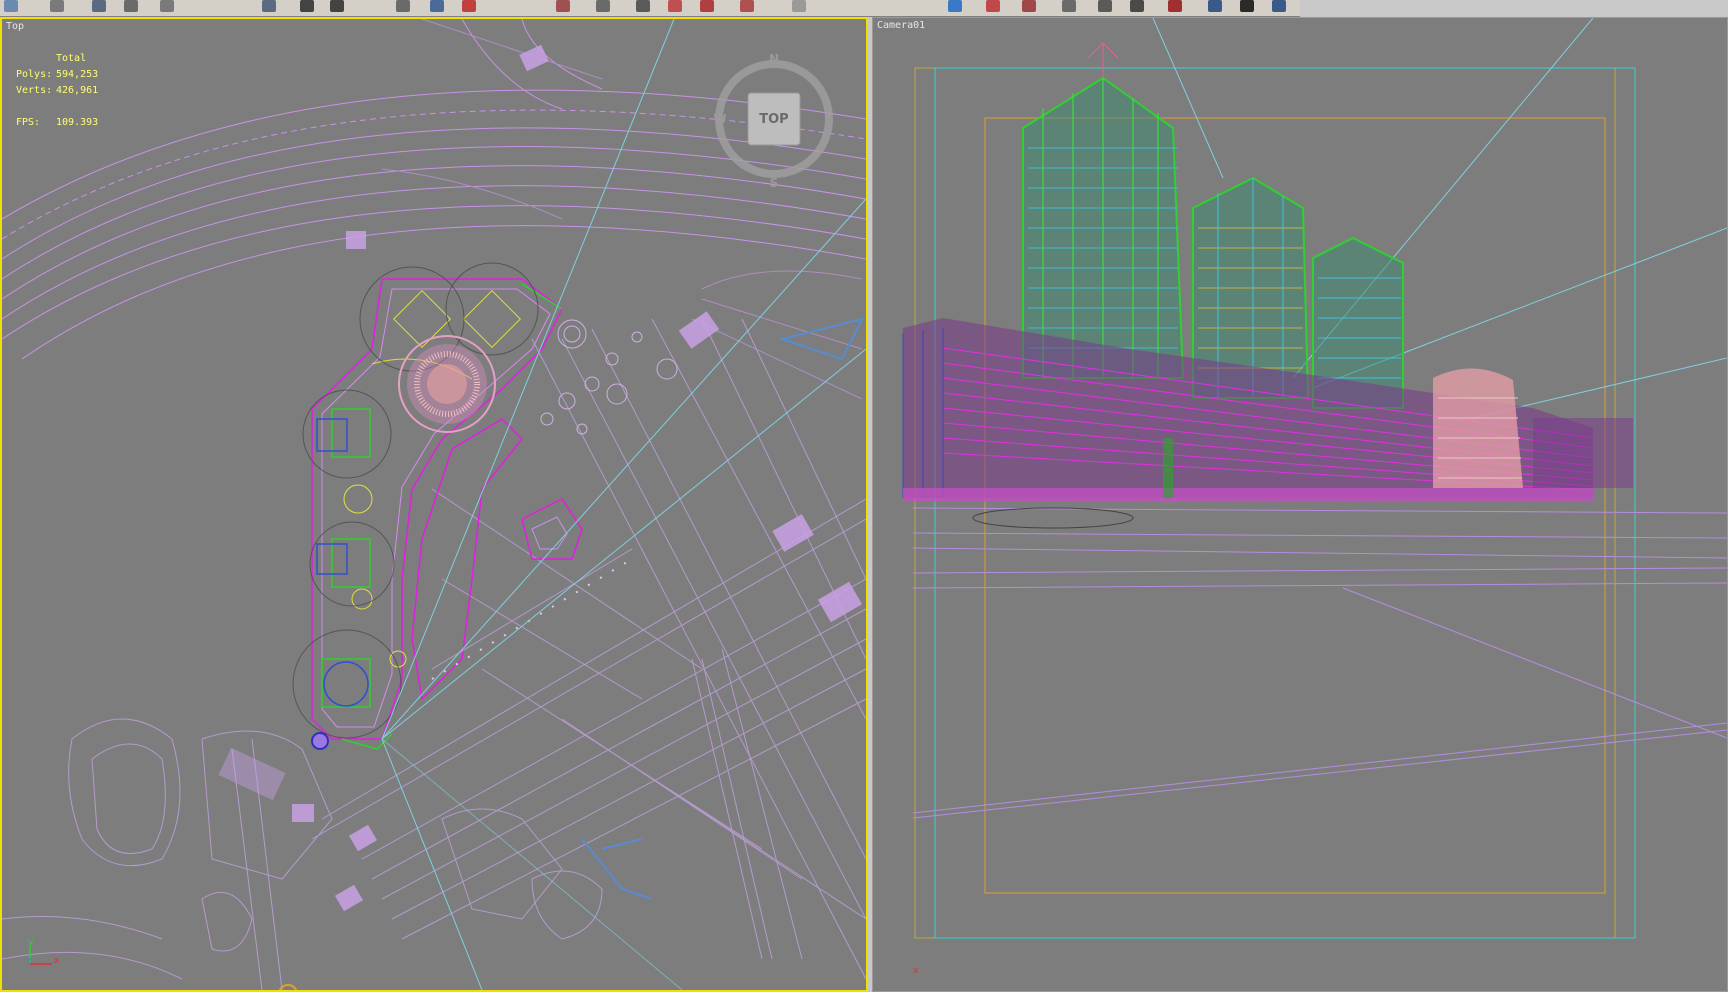 Image resolution: width=1728 pixels, height=992 pixels. I want to click on svg-text: z, so click(29, 960).